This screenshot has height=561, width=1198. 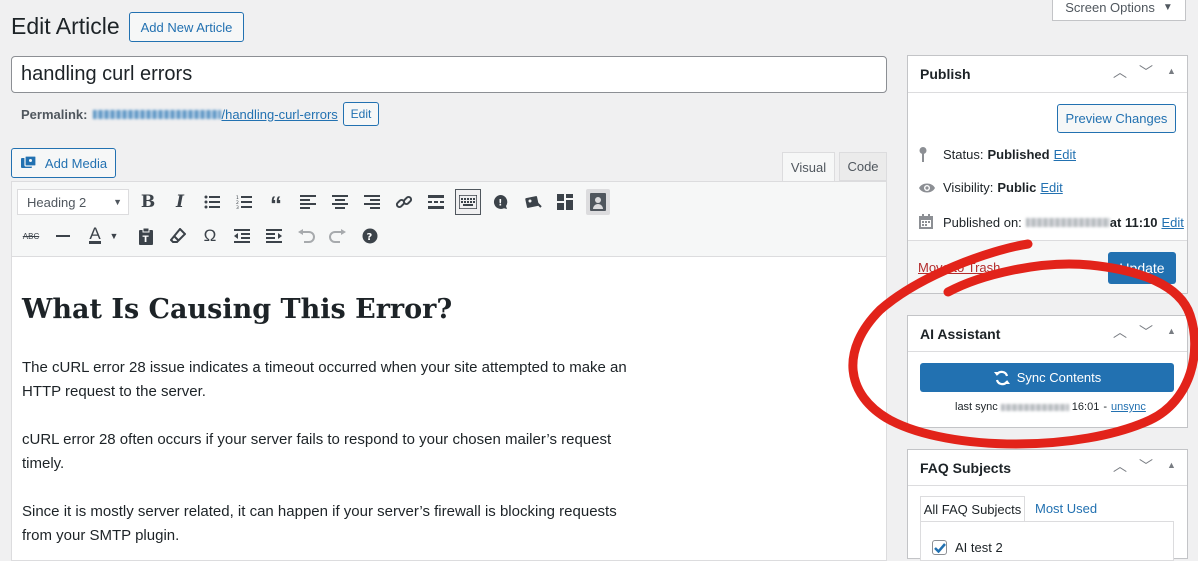 I want to click on visibility-edit-link: Edit, so click(x=1051, y=187).